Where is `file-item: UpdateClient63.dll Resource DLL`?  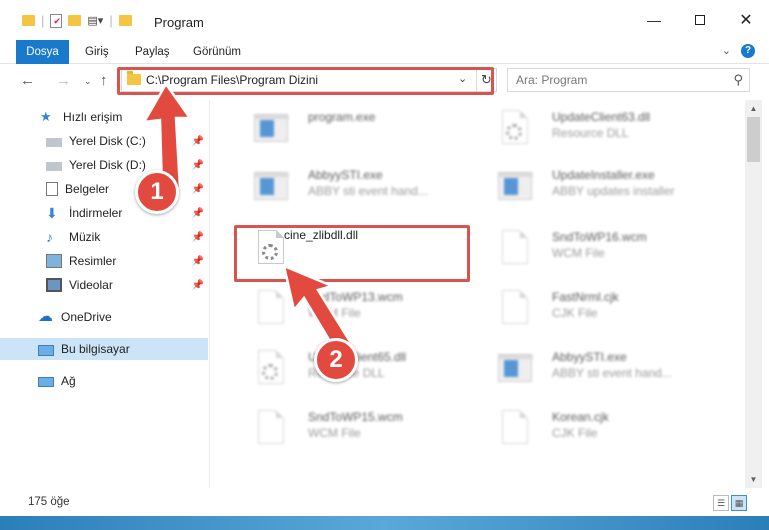
file-item: UpdateClient63.dll Resource DLL is located at coordinates (598, 132).